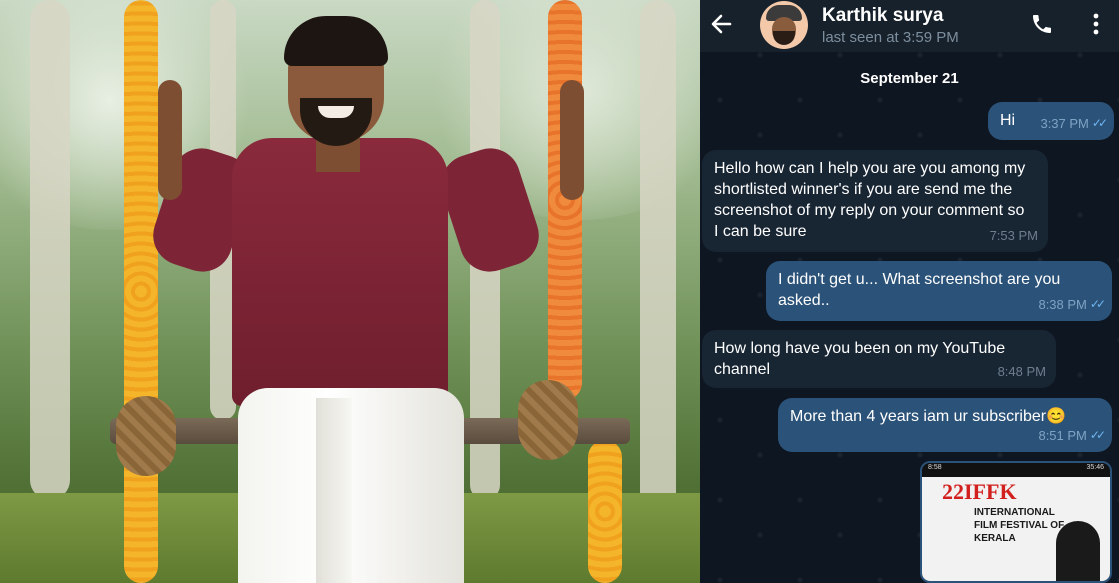  I want to click on flower-garland-left, so click(141, 291).